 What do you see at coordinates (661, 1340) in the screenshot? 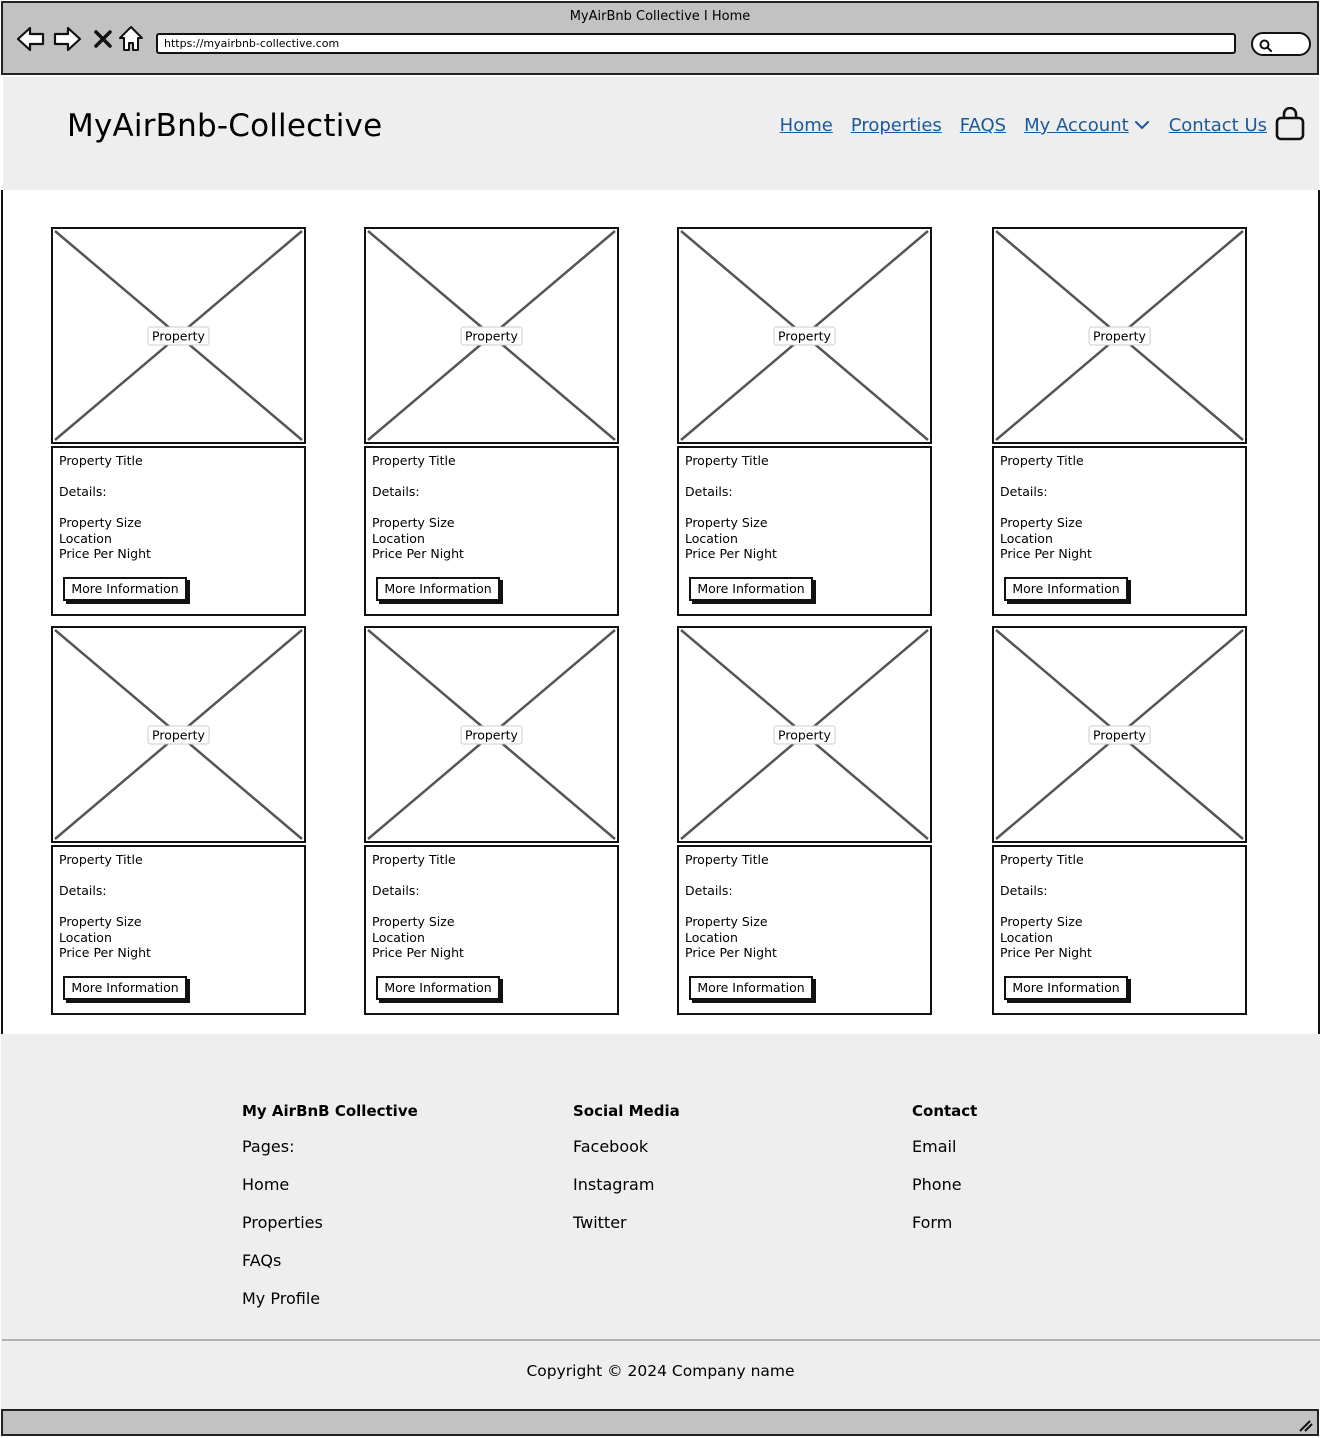
I see `footer-divider` at bounding box center [661, 1340].